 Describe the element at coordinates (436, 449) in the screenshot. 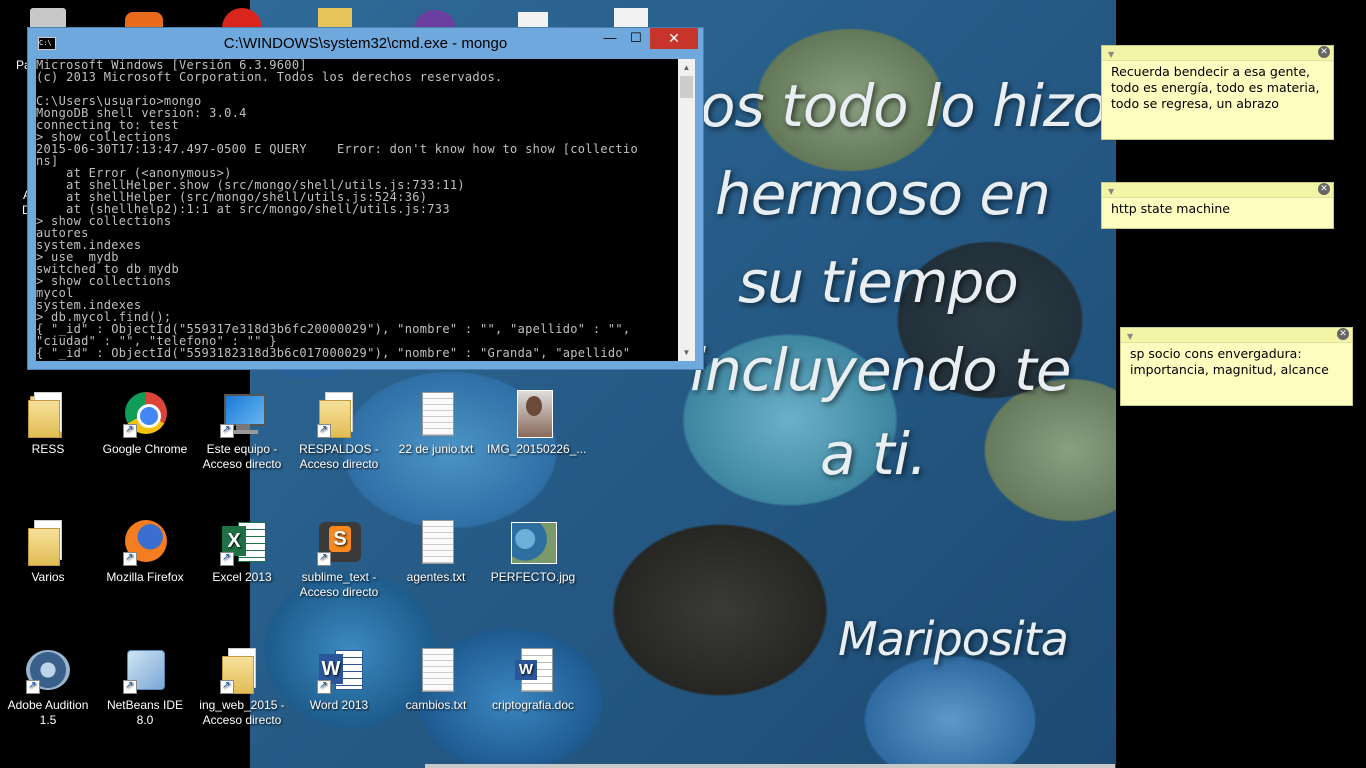

I see `icon-label: 22 de junio.txt` at that location.